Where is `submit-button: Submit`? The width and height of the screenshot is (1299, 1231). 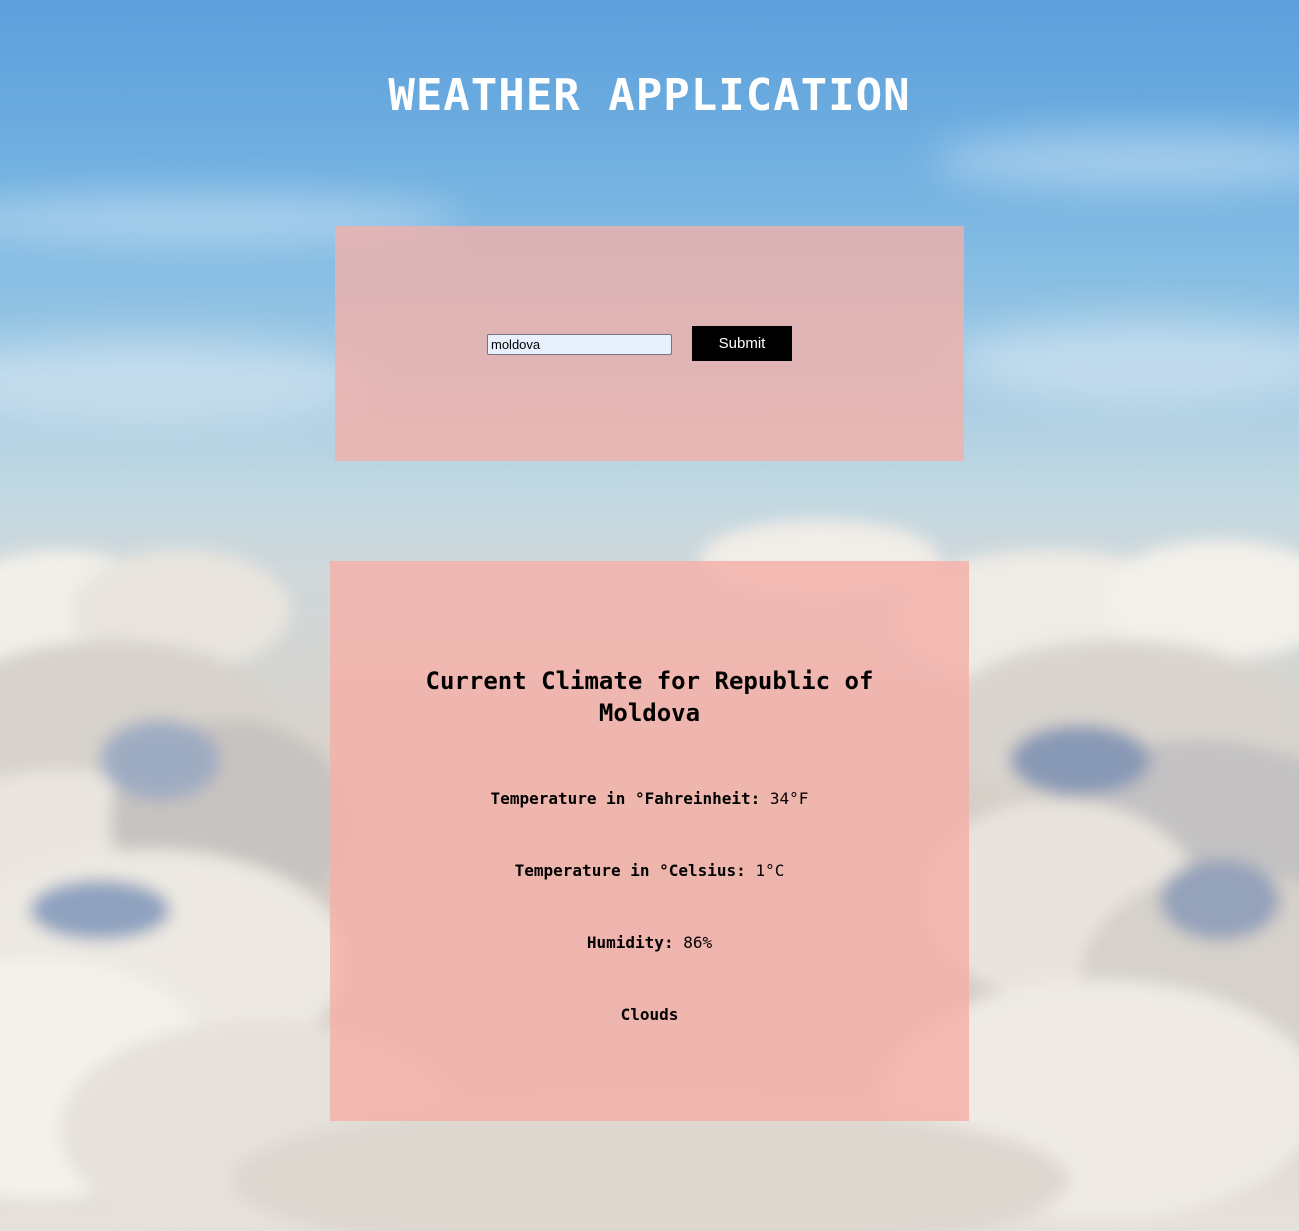 submit-button: Submit is located at coordinates (742, 343).